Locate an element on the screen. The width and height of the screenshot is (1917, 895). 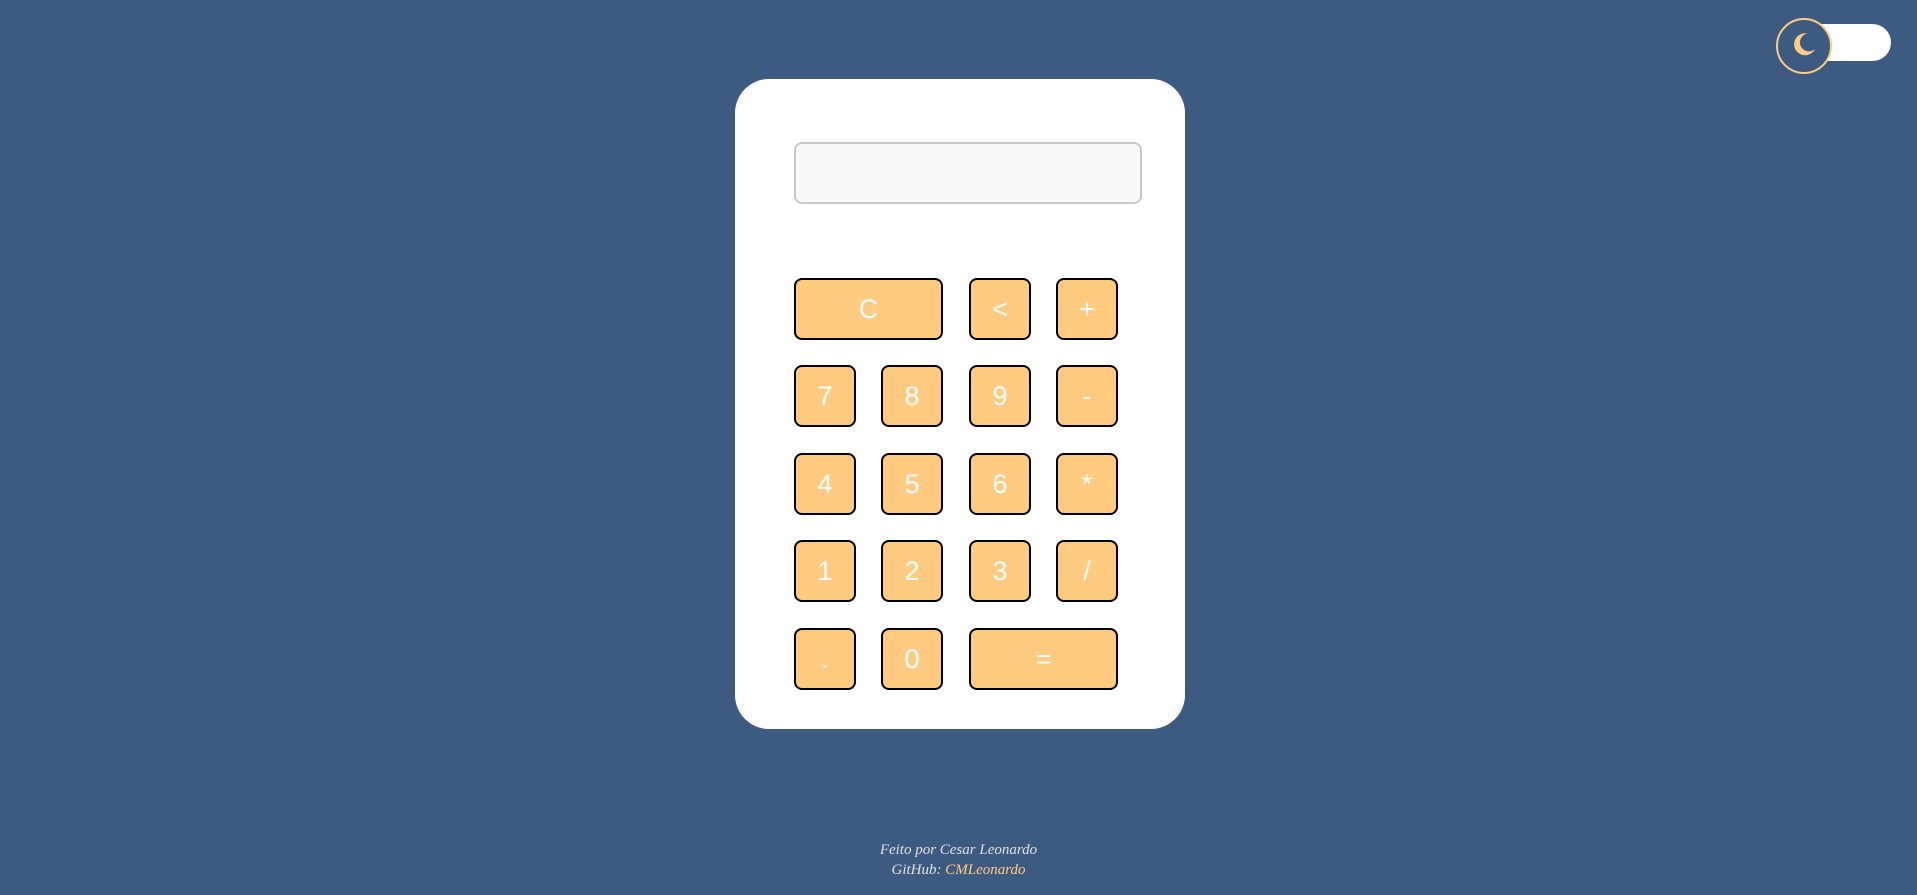
digit-2-button: 2 is located at coordinates (912, 571).